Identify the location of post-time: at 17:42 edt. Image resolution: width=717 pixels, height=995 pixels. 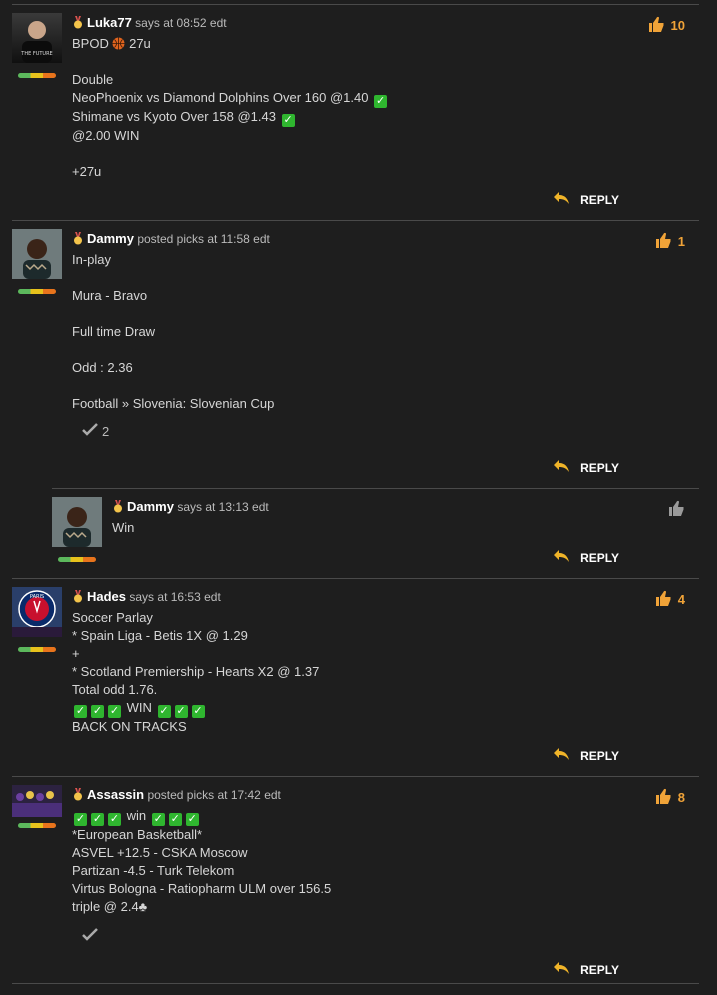
(249, 795).